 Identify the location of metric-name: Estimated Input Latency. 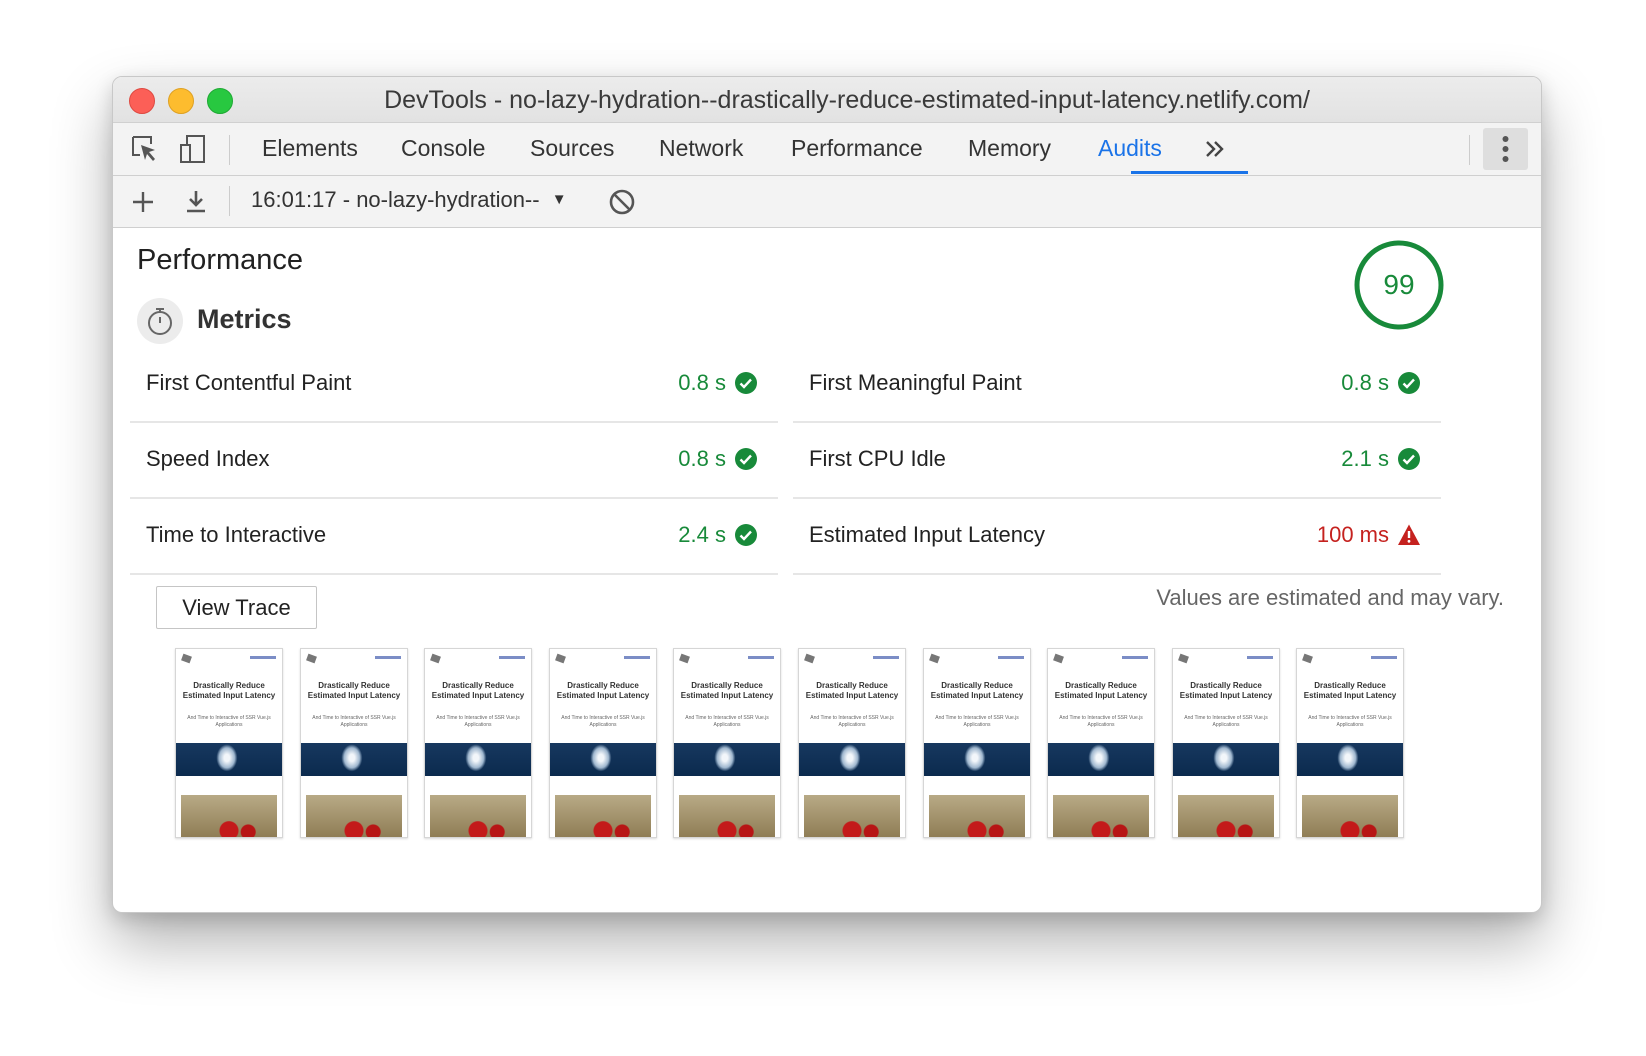
(927, 534).